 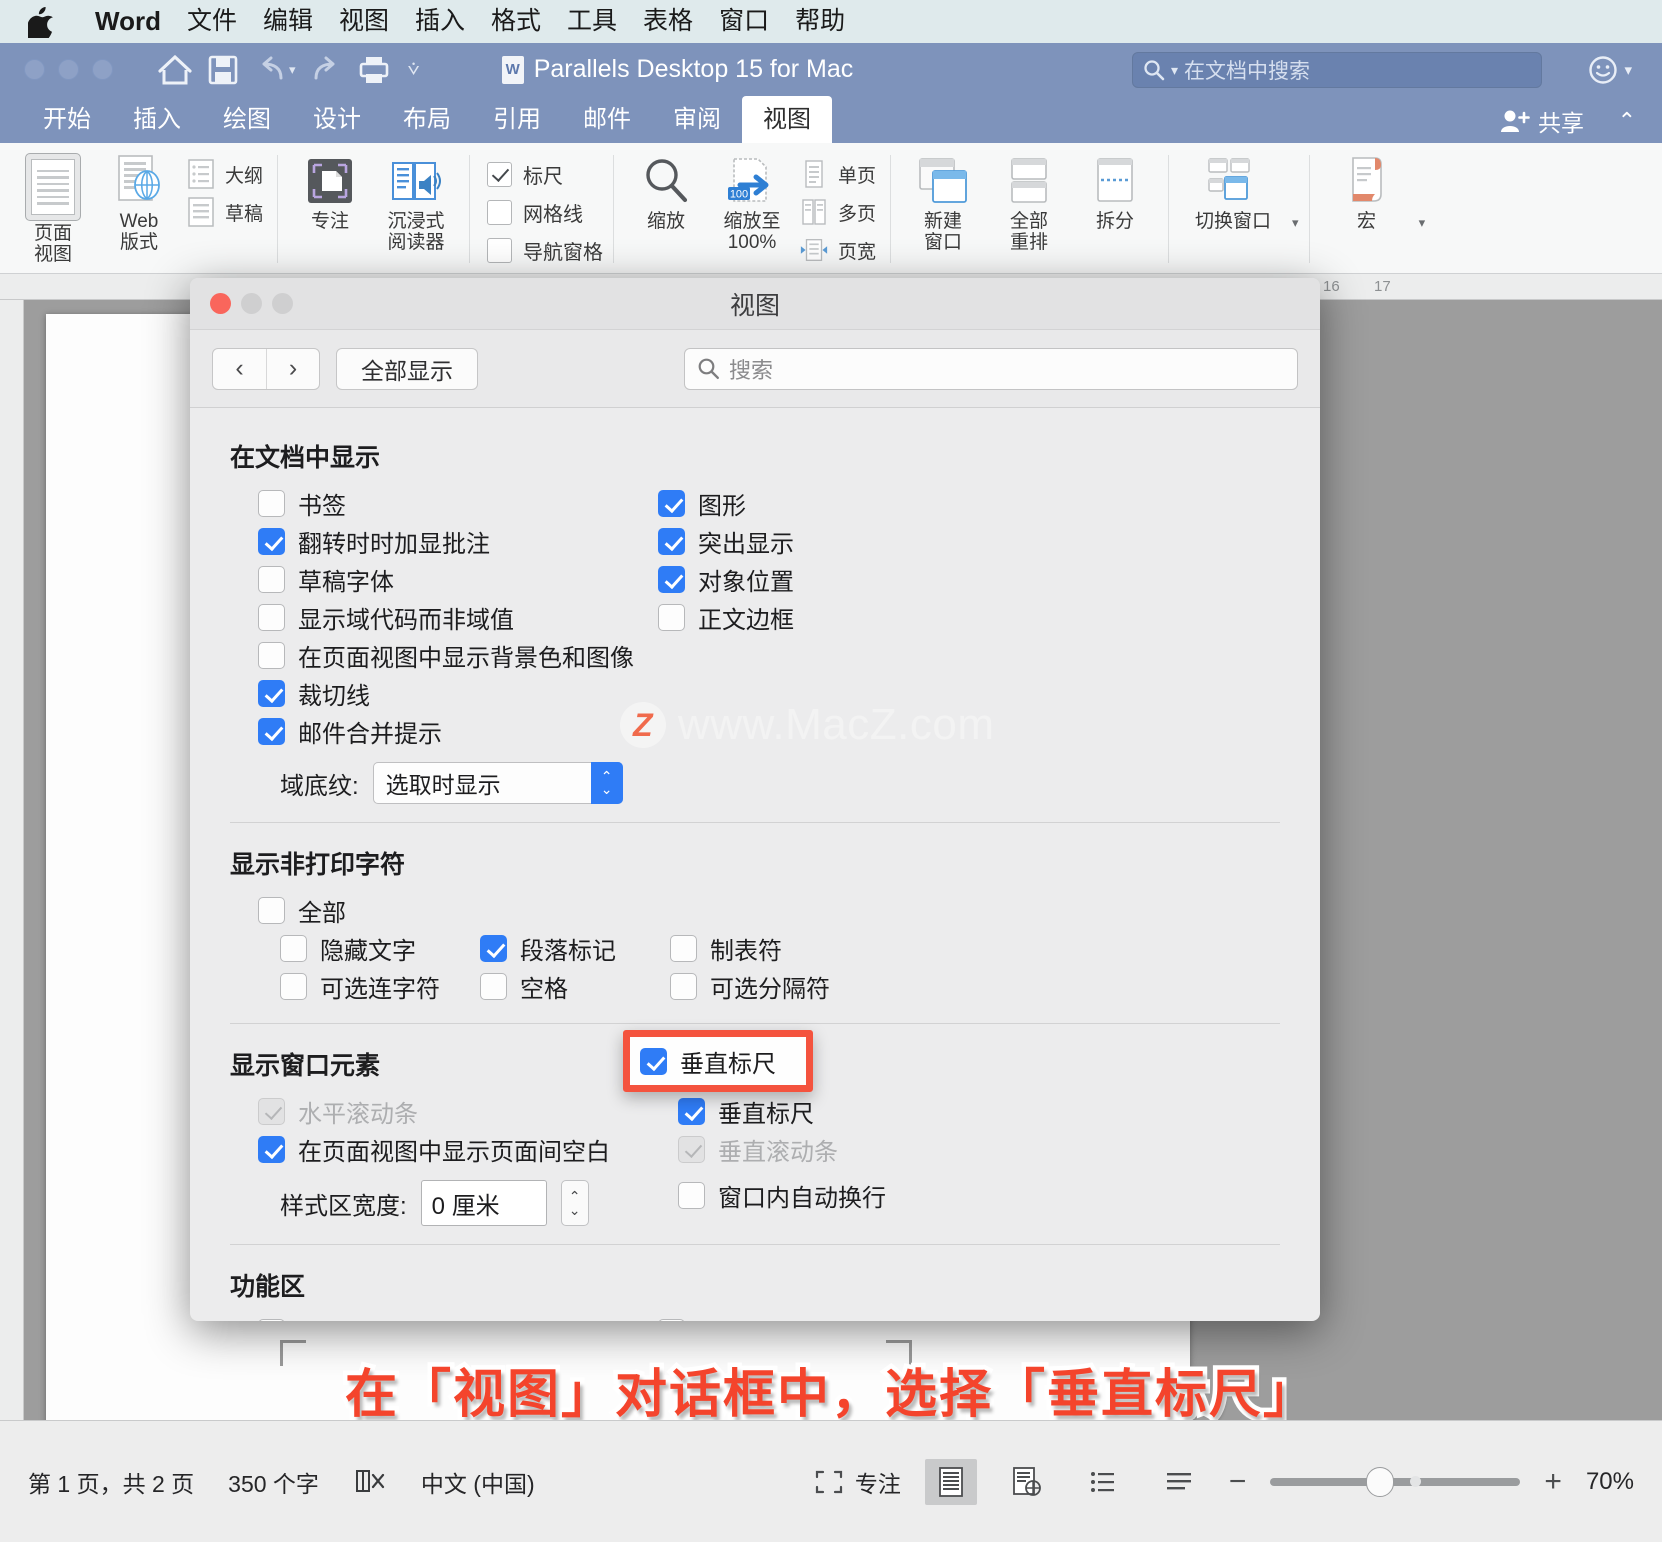 What do you see at coordinates (516, 21) in the screenshot?
I see `menu-item-format: 格式` at bounding box center [516, 21].